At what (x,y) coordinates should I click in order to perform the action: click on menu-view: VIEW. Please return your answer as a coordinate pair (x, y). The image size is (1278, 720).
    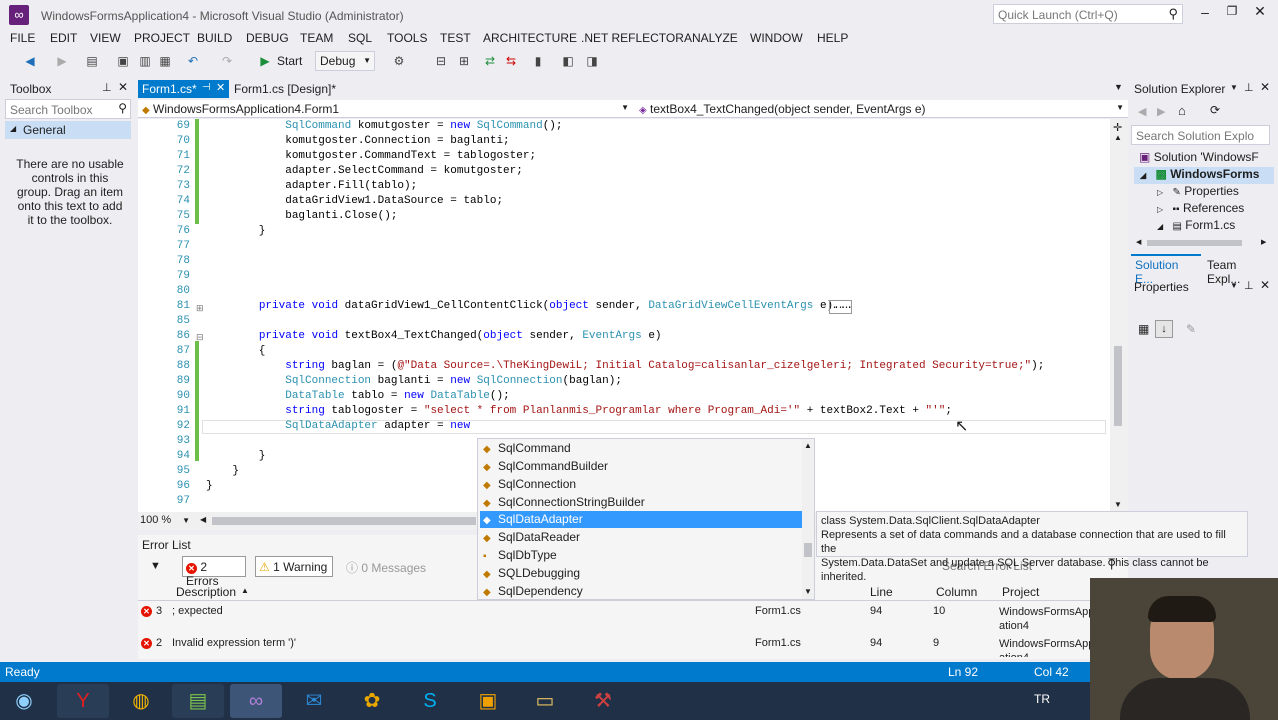
    Looking at the image, I should click on (105, 38).